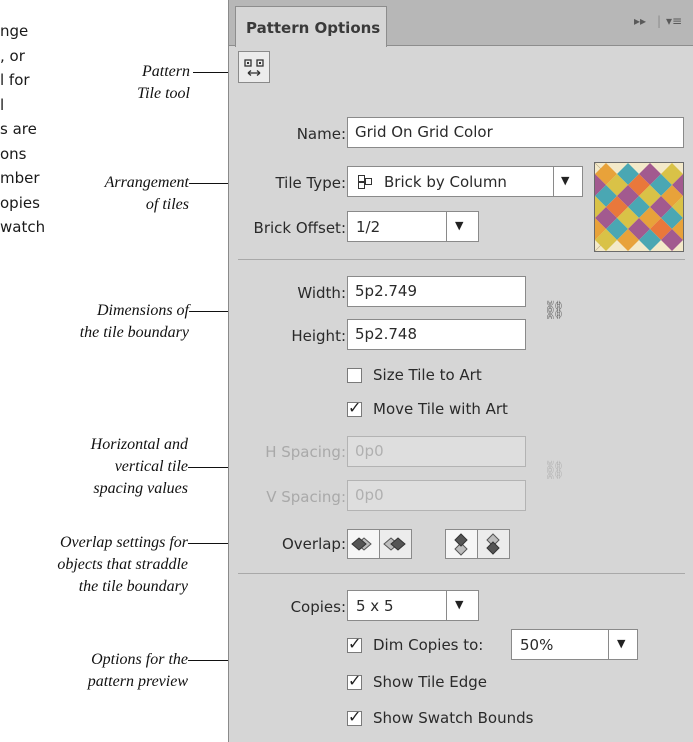 The width and height of the screenshot is (693, 742). I want to click on callout-line: Options for the, so click(139, 659).